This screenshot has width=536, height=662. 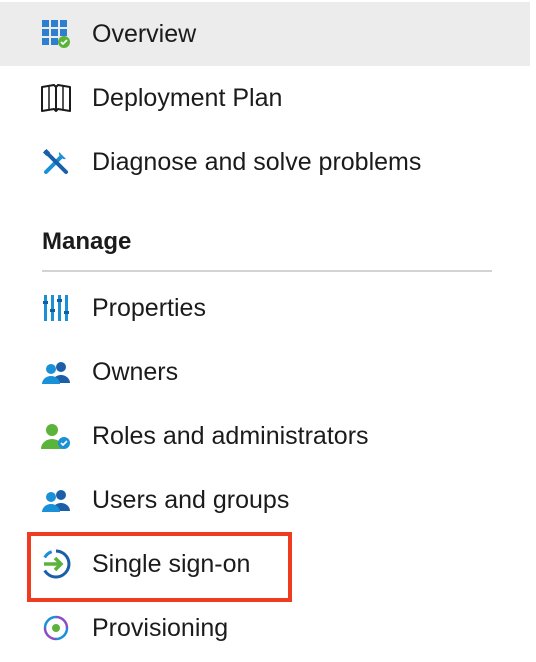 What do you see at coordinates (135, 372) in the screenshot?
I see `nav-item-label: Owners` at bounding box center [135, 372].